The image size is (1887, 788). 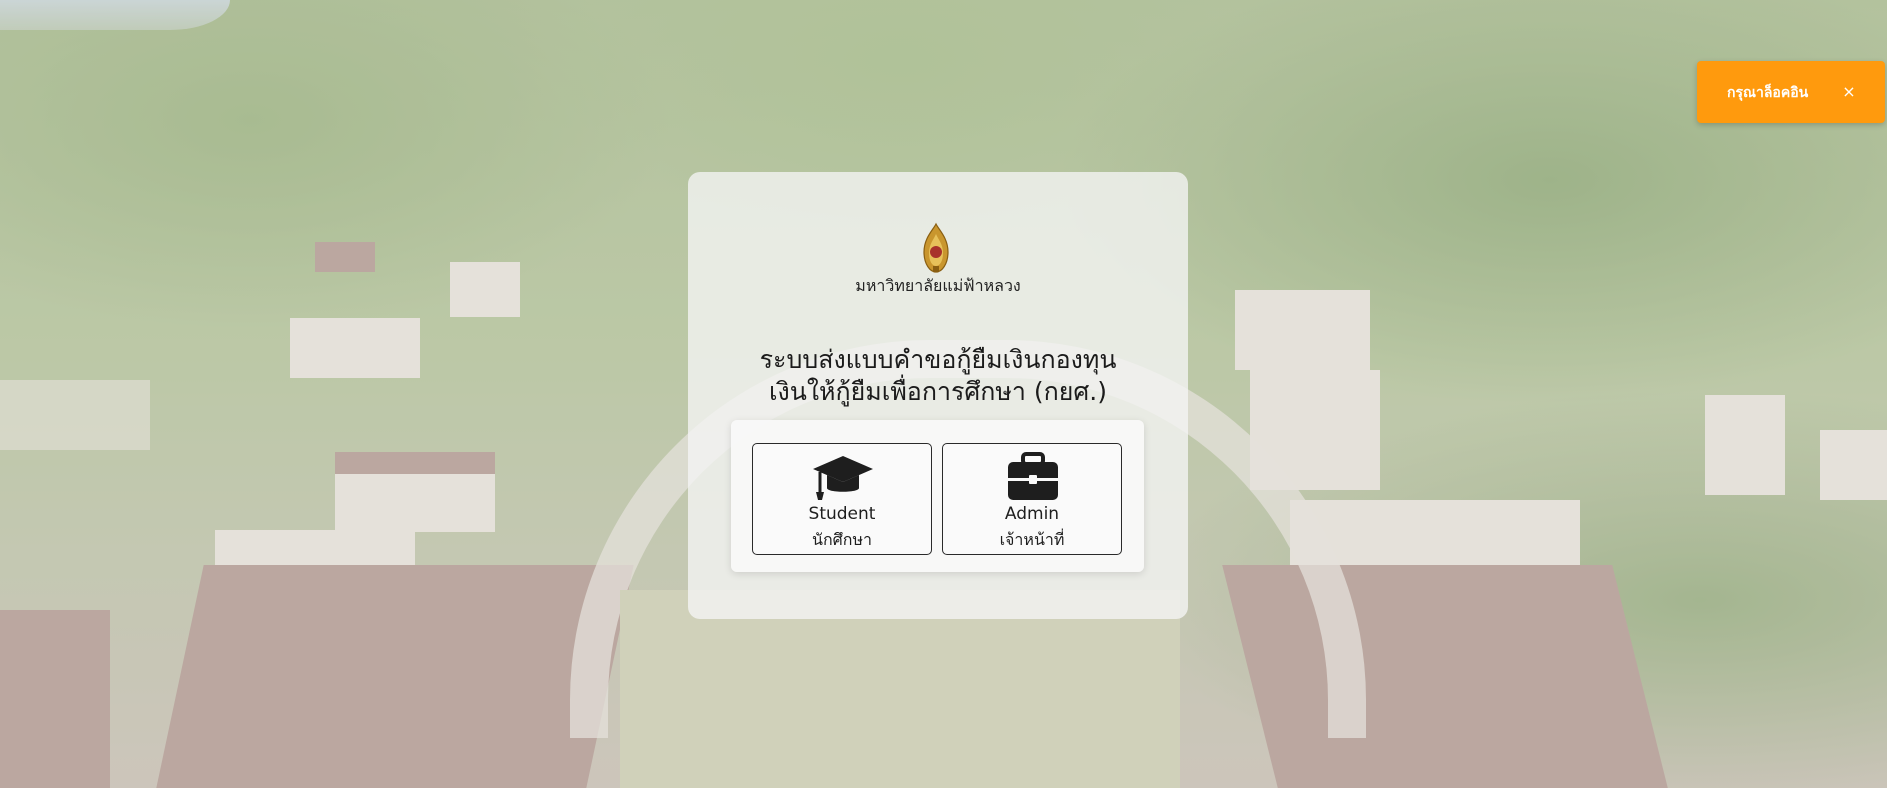 I want to click on close-icon: ×, so click(x=1849, y=92).